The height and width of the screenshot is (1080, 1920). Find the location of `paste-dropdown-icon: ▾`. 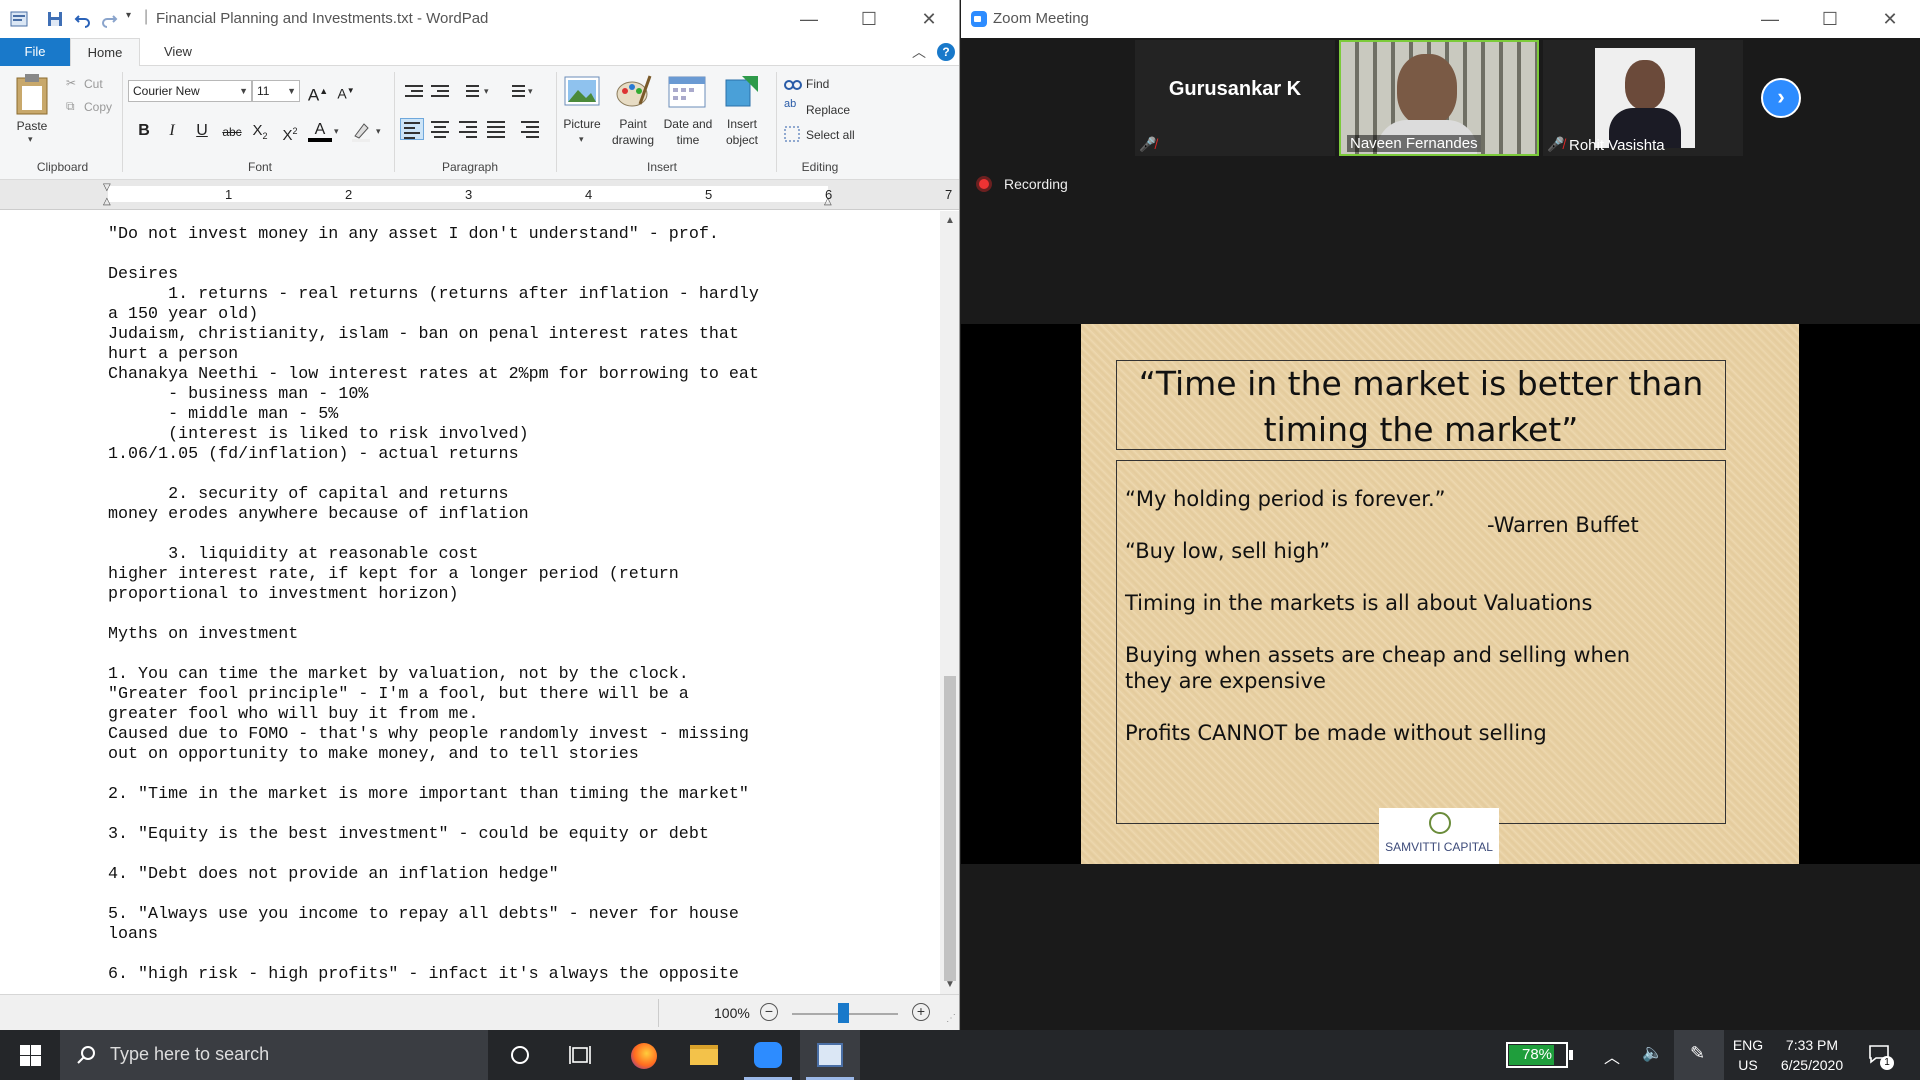

paste-dropdown-icon: ▾ is located at coordinates (30, 139).